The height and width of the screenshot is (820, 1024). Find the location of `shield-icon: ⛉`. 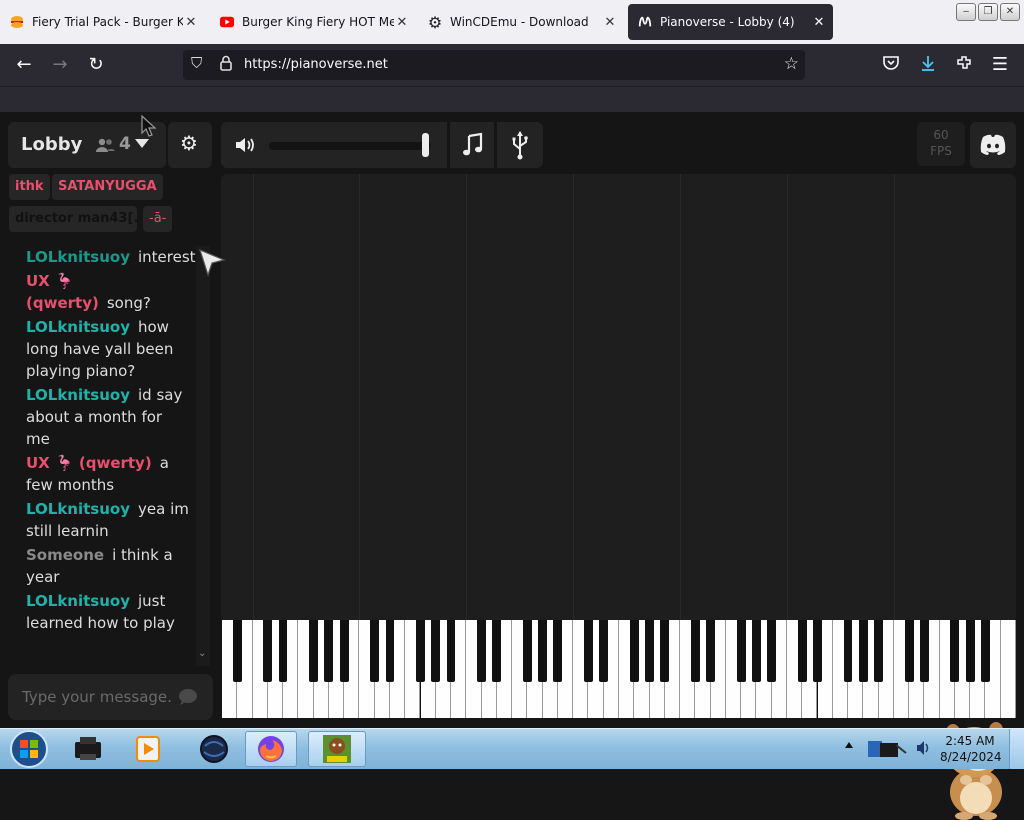

shield-icon: ⛉ is located at coordinates (196, 63).